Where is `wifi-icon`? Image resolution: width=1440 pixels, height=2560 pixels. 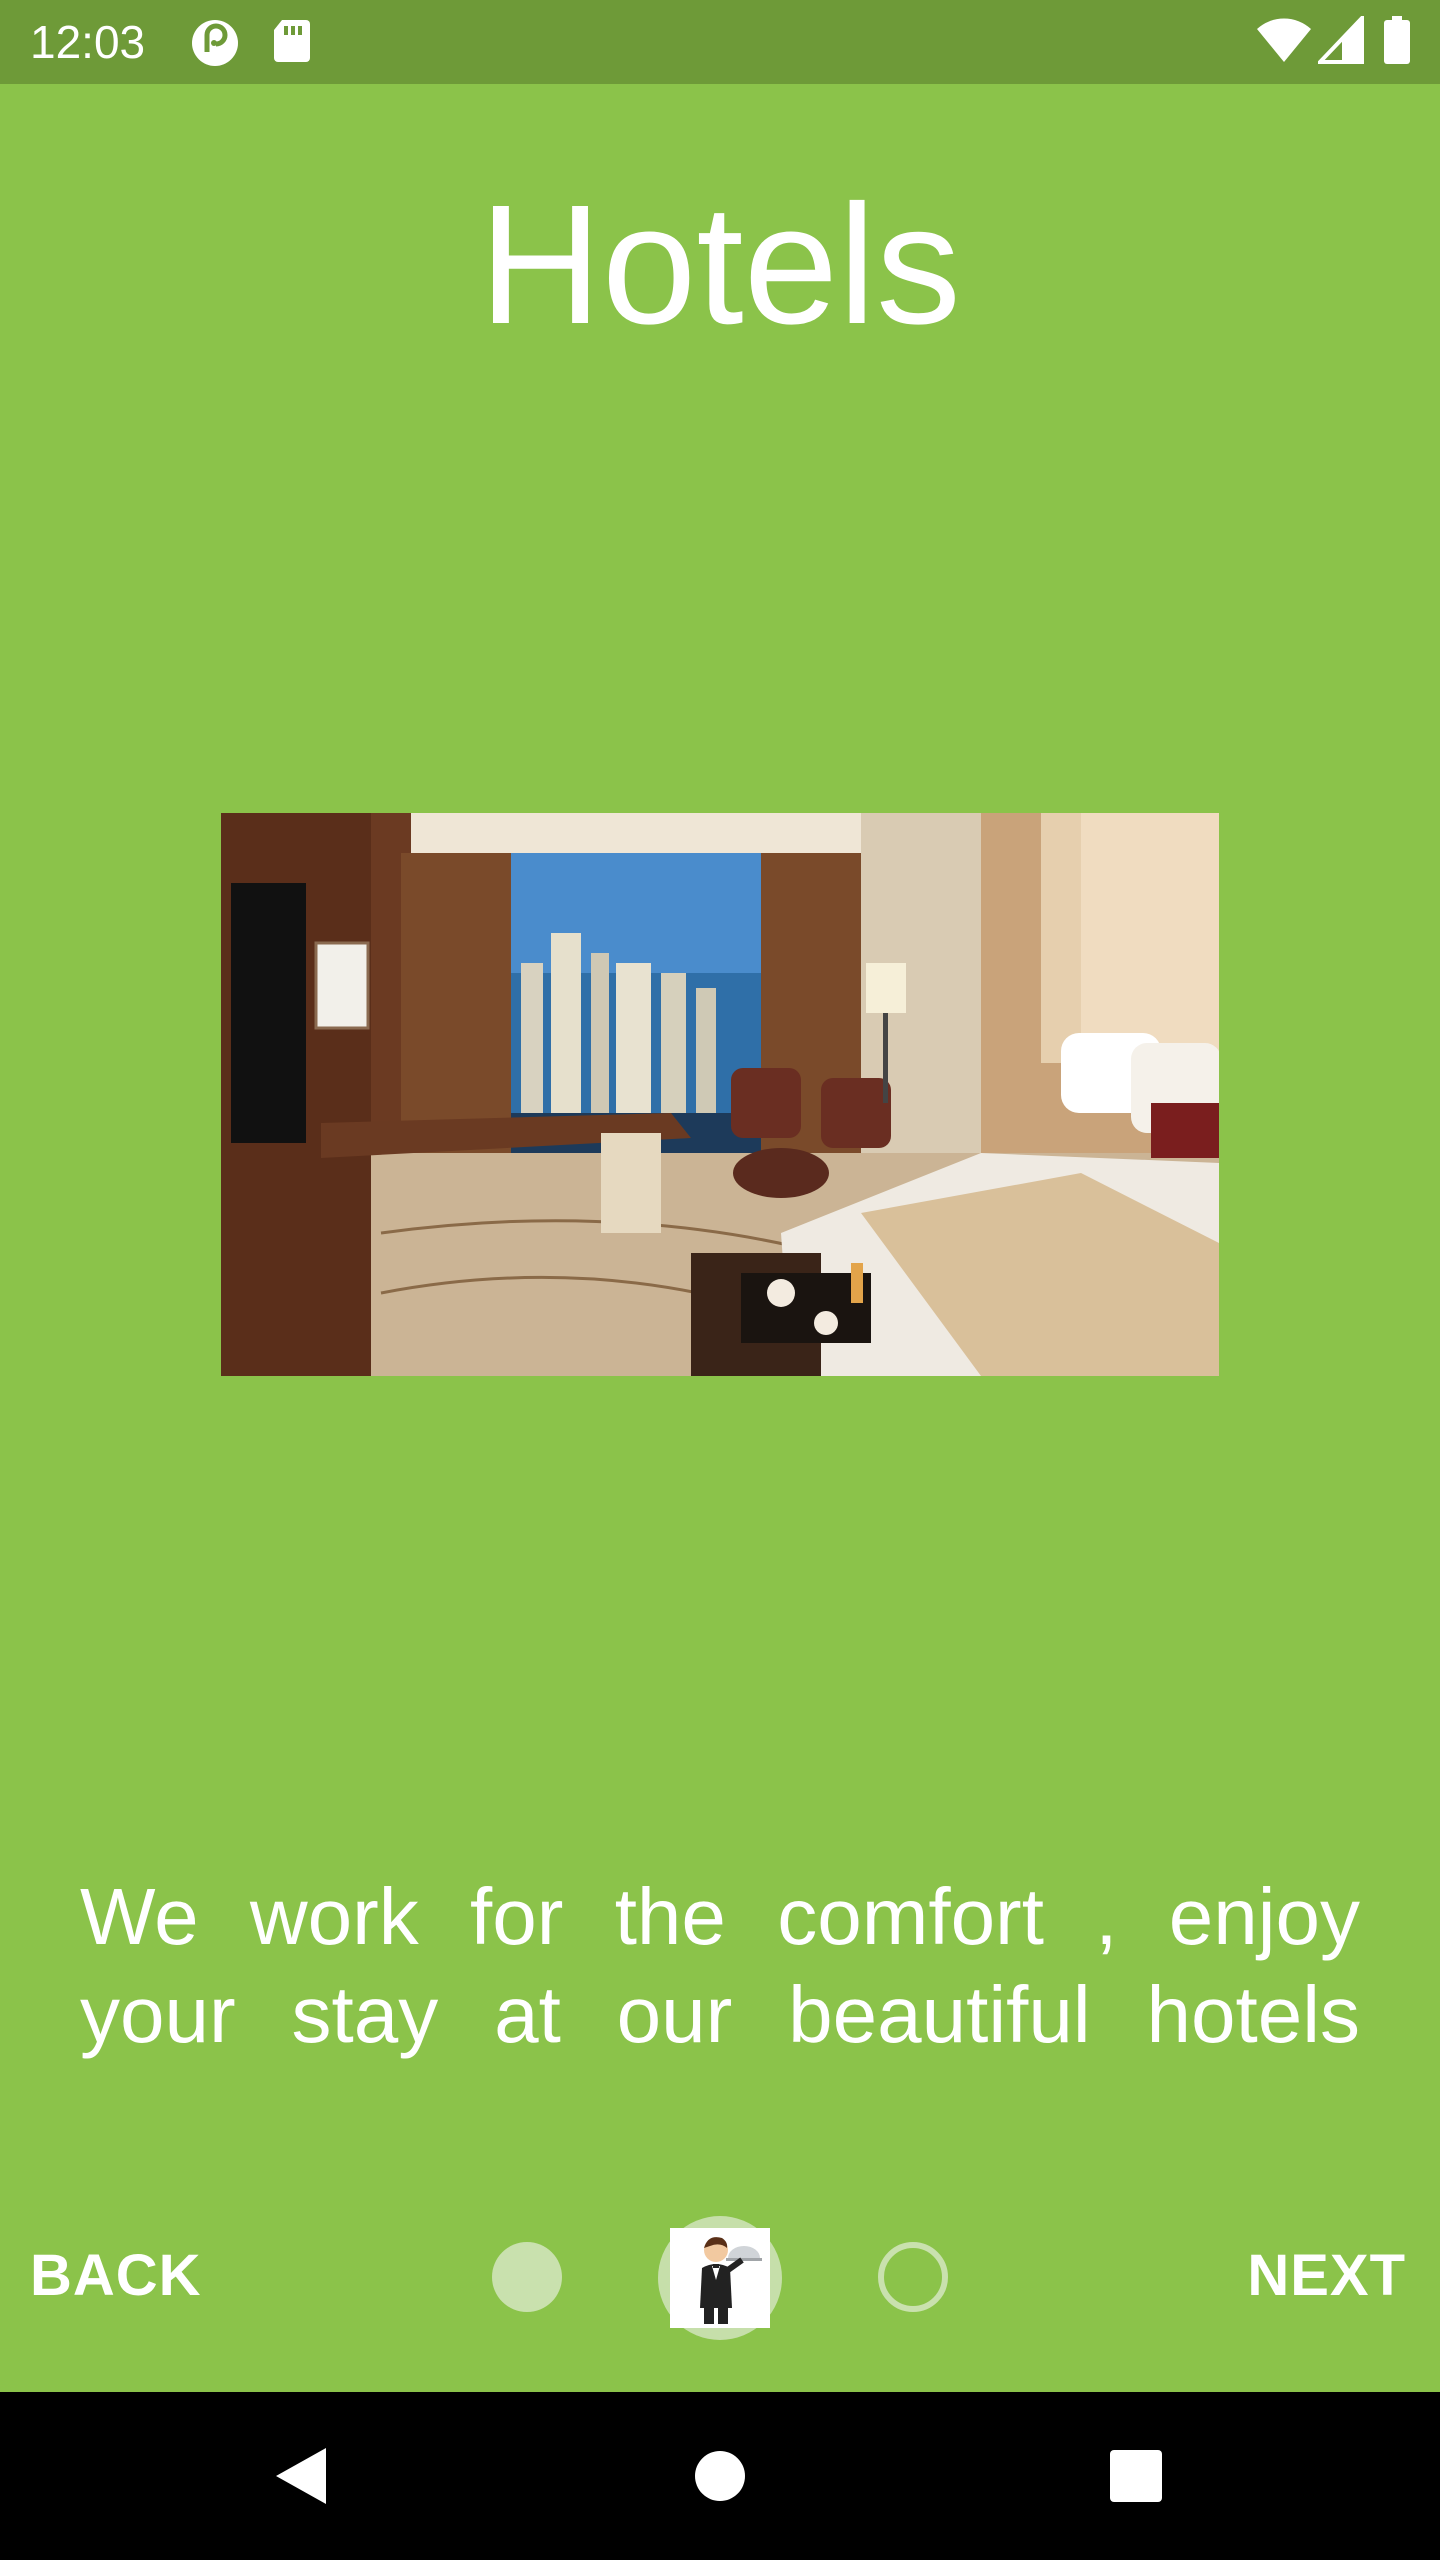
wifi-icon is located at coordinates (1283, 41).